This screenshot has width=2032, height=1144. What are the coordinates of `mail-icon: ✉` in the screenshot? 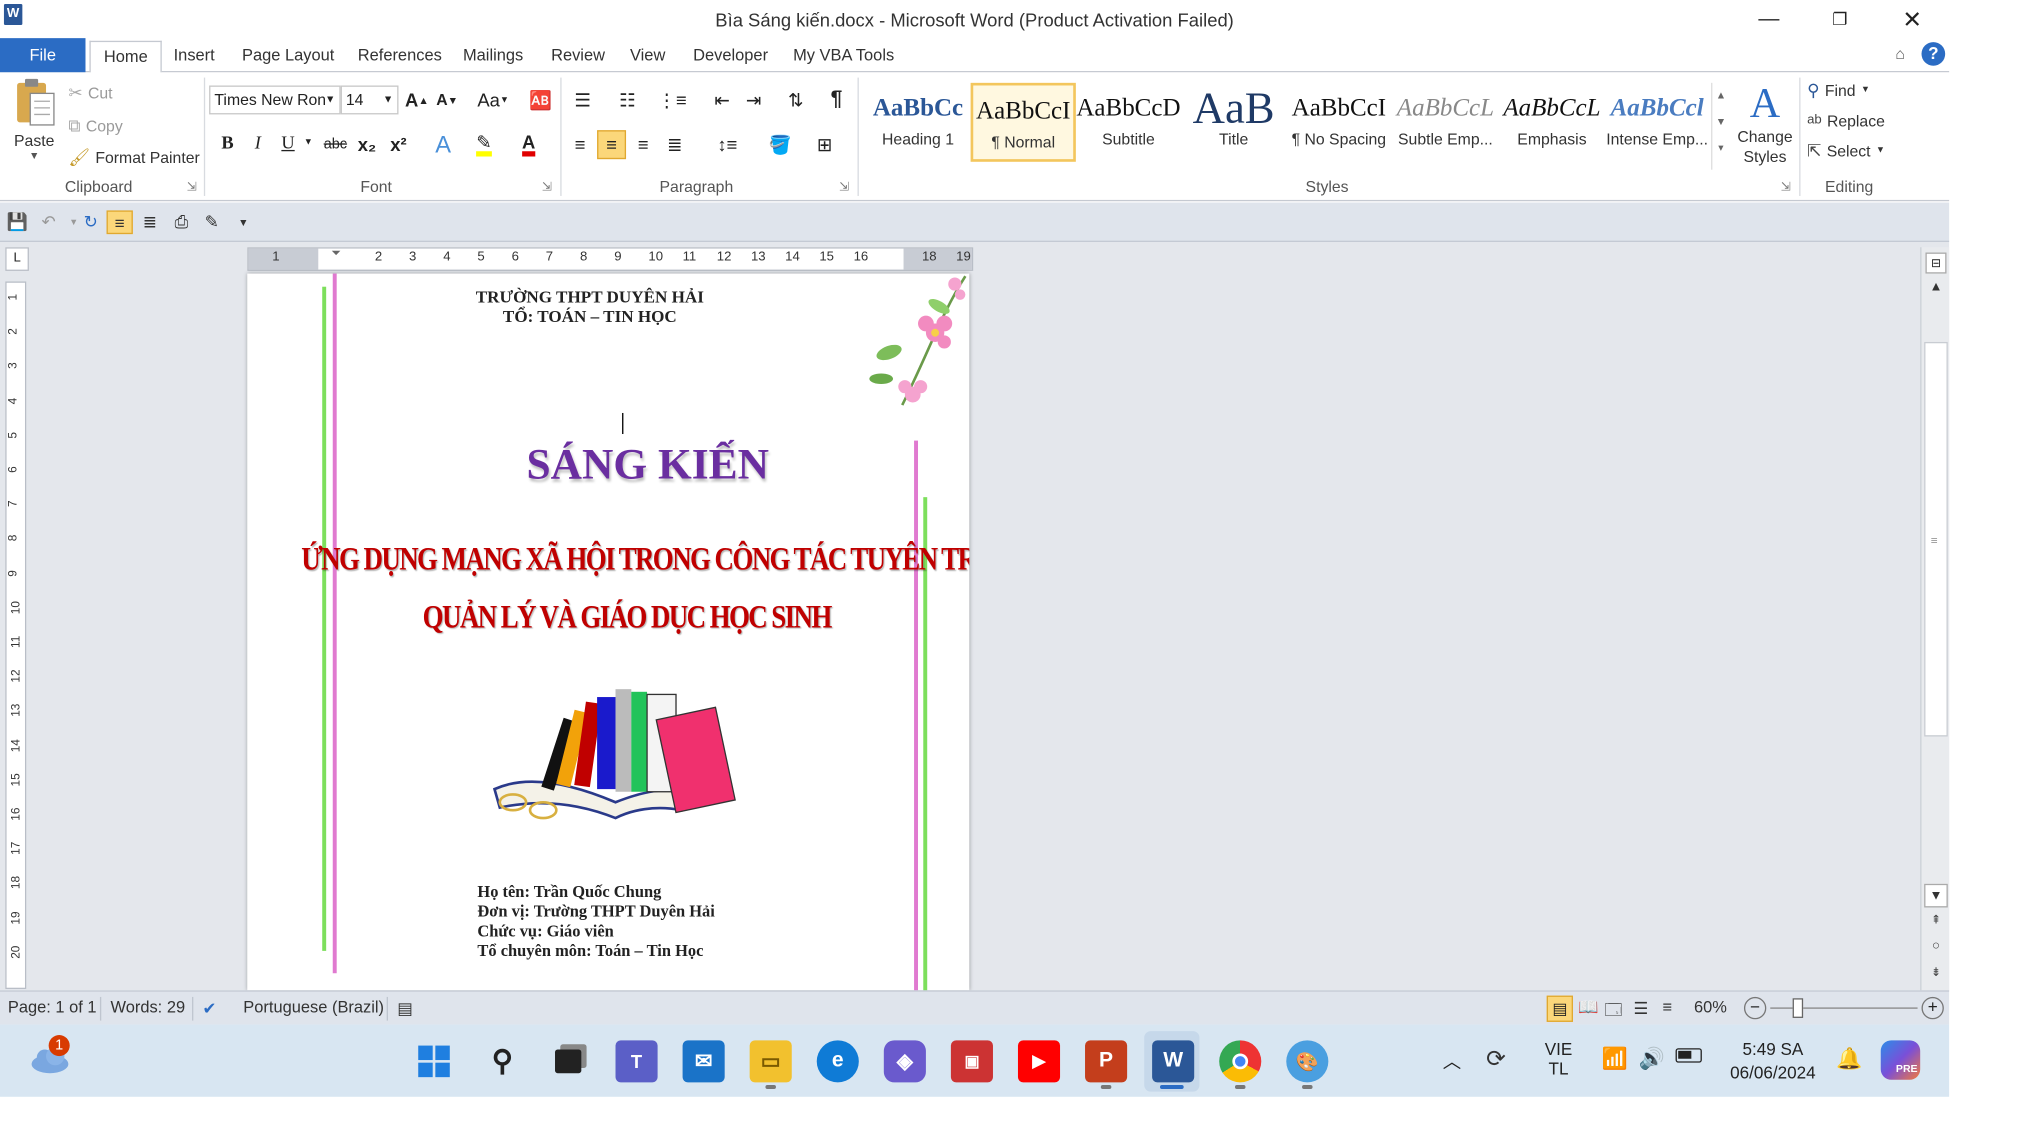 It's located at (703, 1061).